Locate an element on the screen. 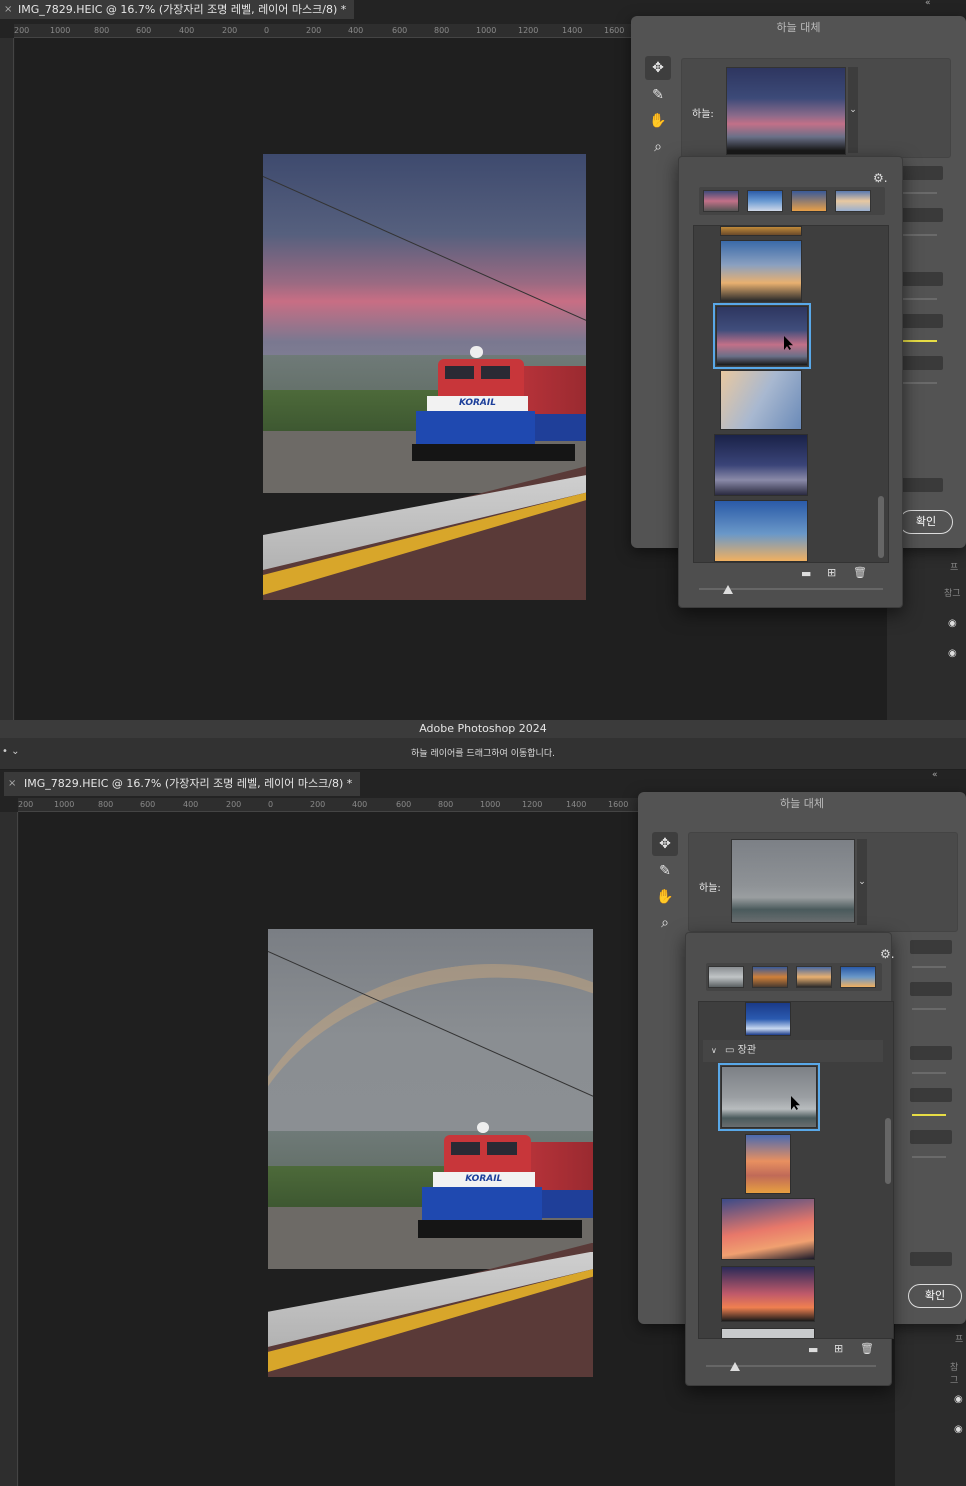 This screenshot has height=1486, width=966. sky-preset-popup: ⚙. ▬ ⊞ 🗑 is located at coordinates (790, 382).